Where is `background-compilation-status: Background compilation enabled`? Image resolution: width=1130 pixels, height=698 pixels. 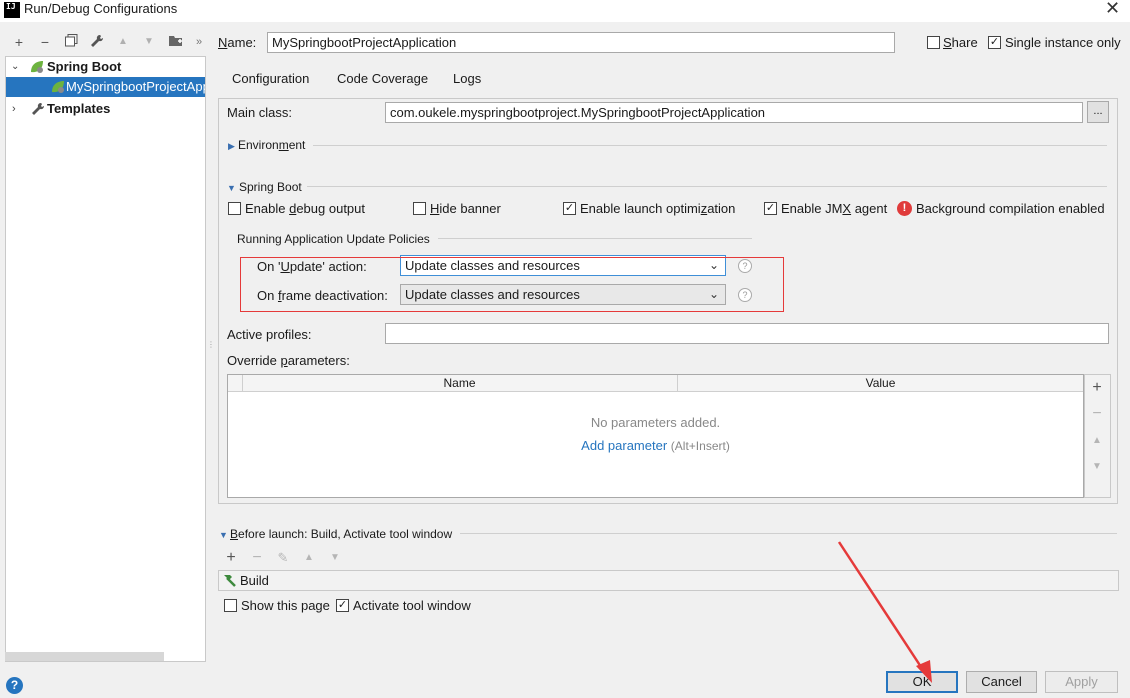 background-compilation-status: Background compilation enabled is located at coordinates (1010, 208).